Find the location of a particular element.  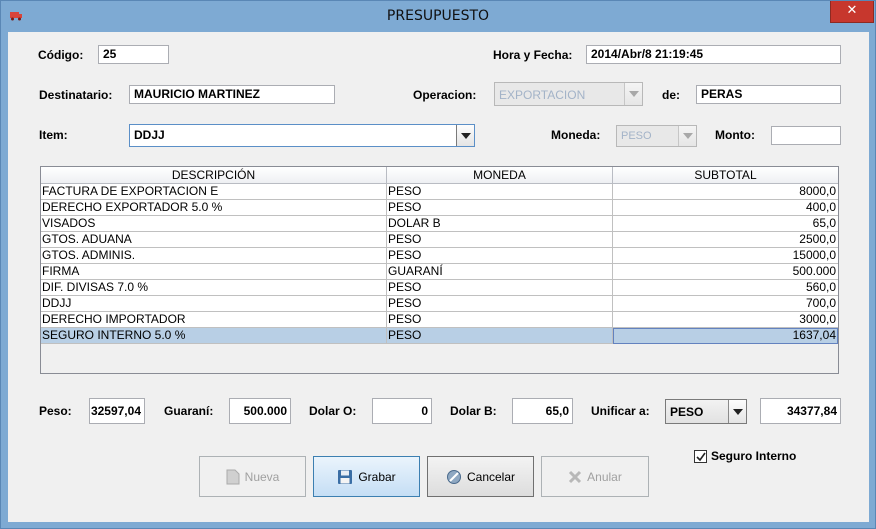

cell-descripcion: GTOS. ADMINIS. is located at coordinates (214, 256).